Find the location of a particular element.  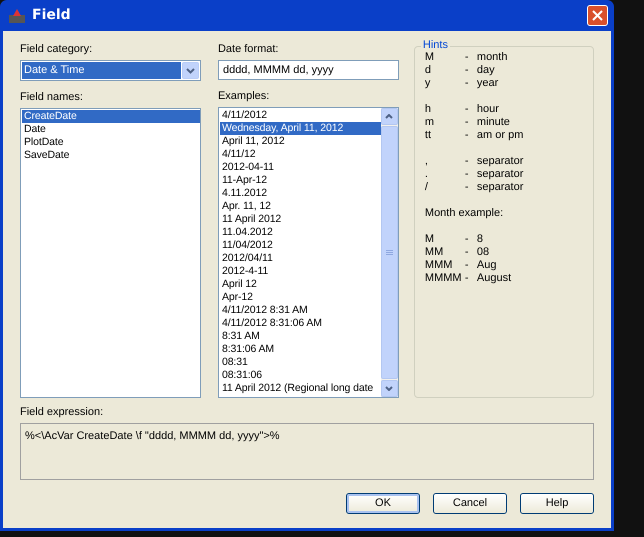

list-item: 8:31 AM is located at coordinates (300, 336).